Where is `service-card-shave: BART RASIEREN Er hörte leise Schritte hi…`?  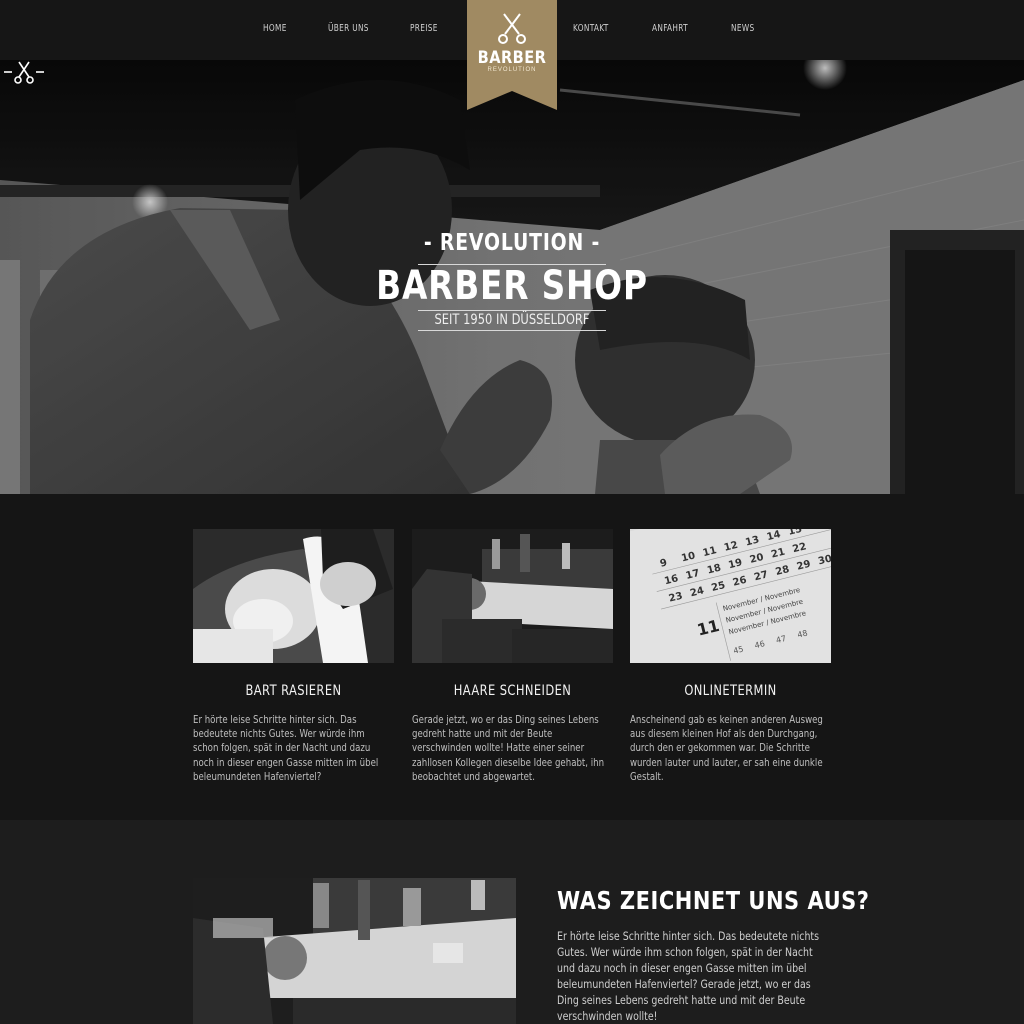
service-card-shave: BART RASIEREN Er hörte leise Schritte hi… is located at coordinates (293, 656).